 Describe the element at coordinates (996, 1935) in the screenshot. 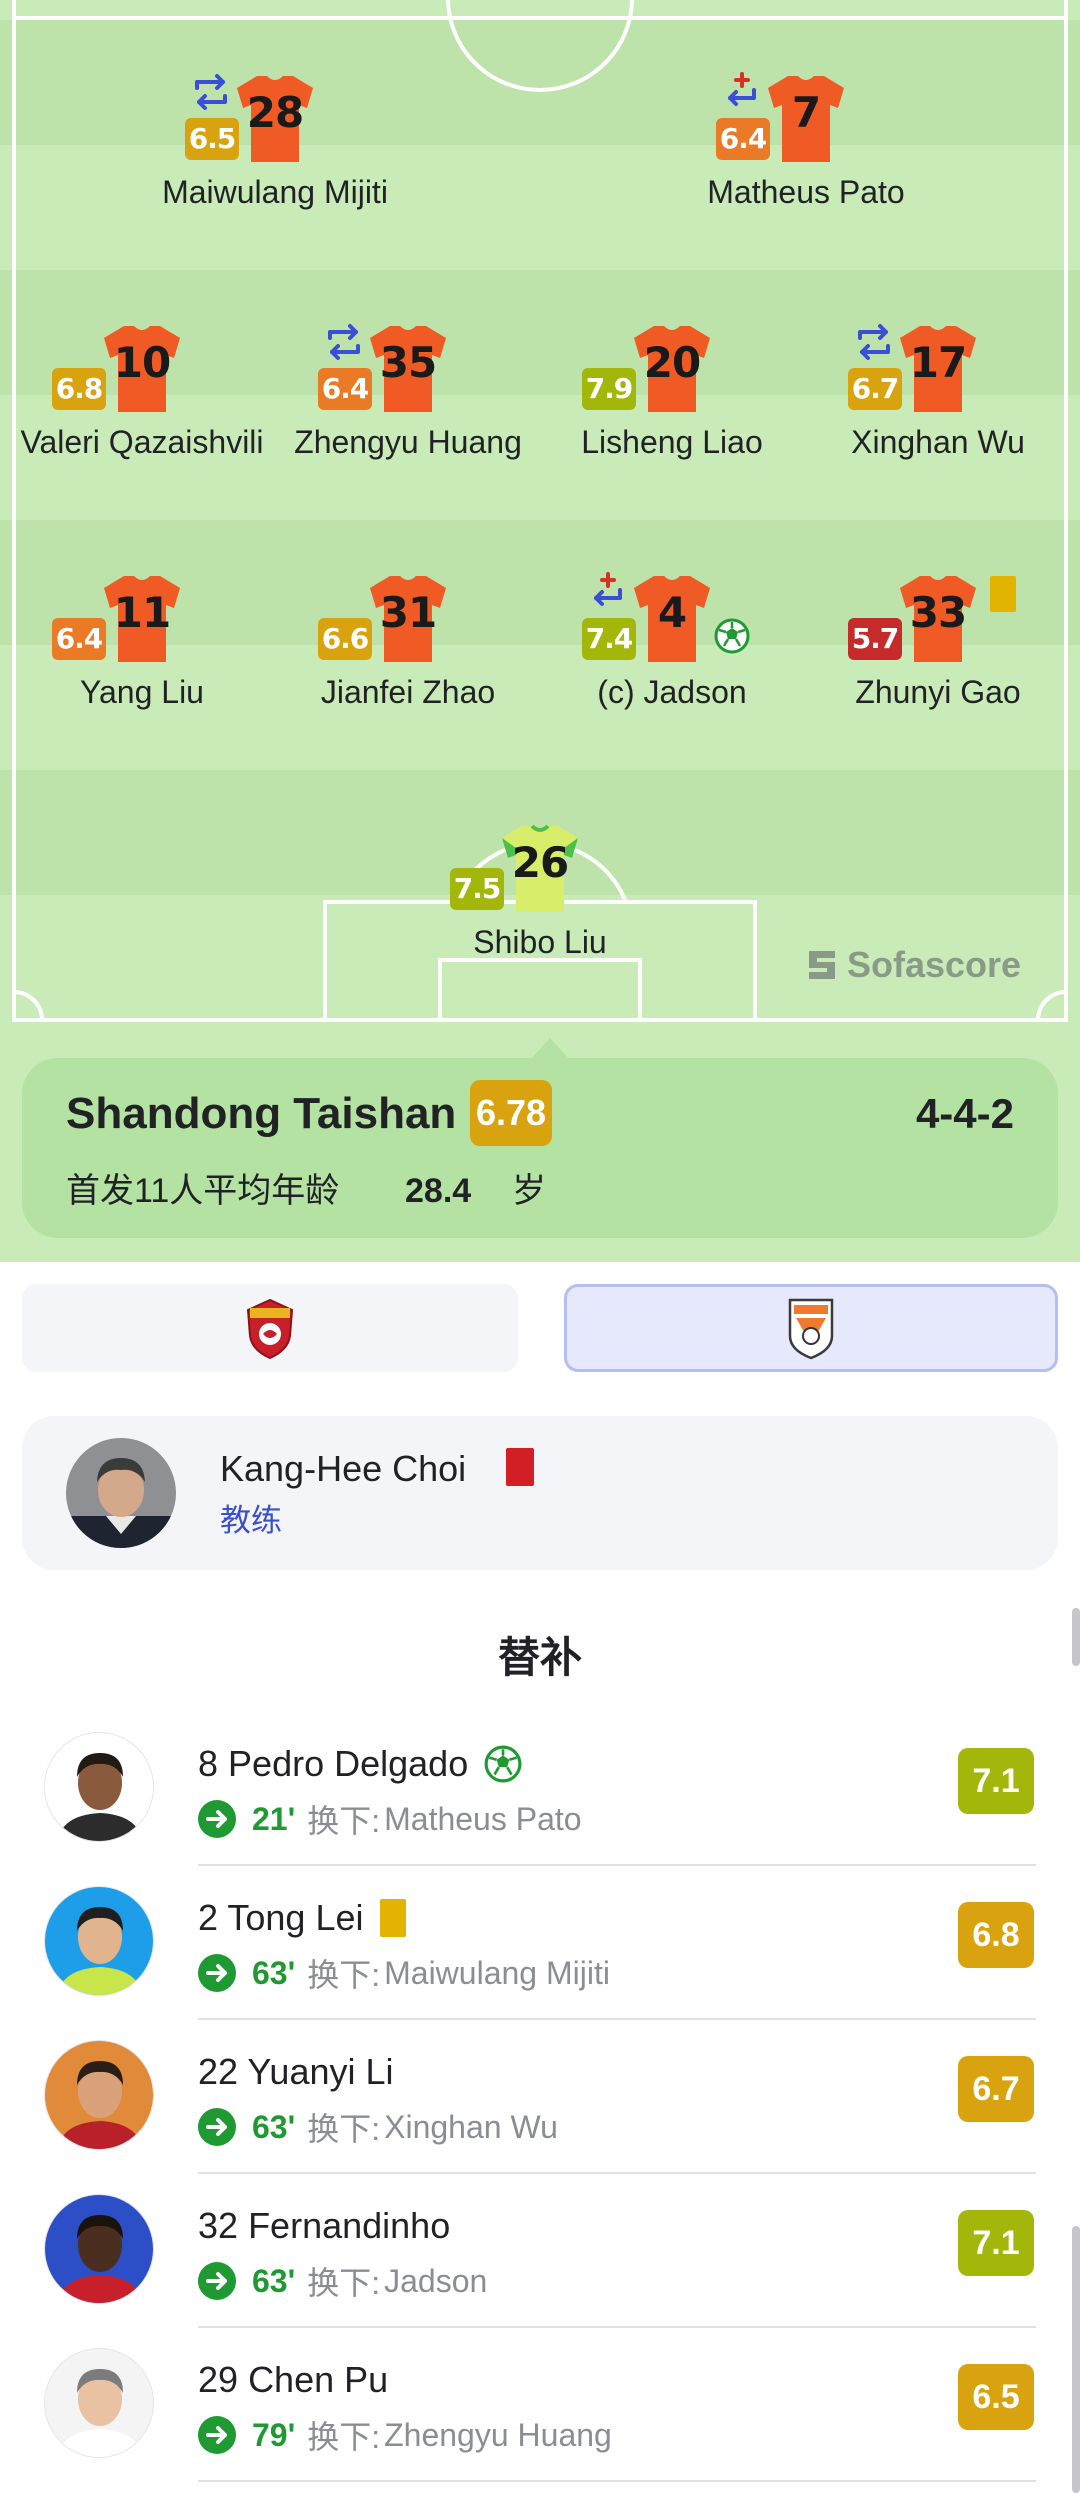

I see `substitute-rating-badge: 6.8` at that location.